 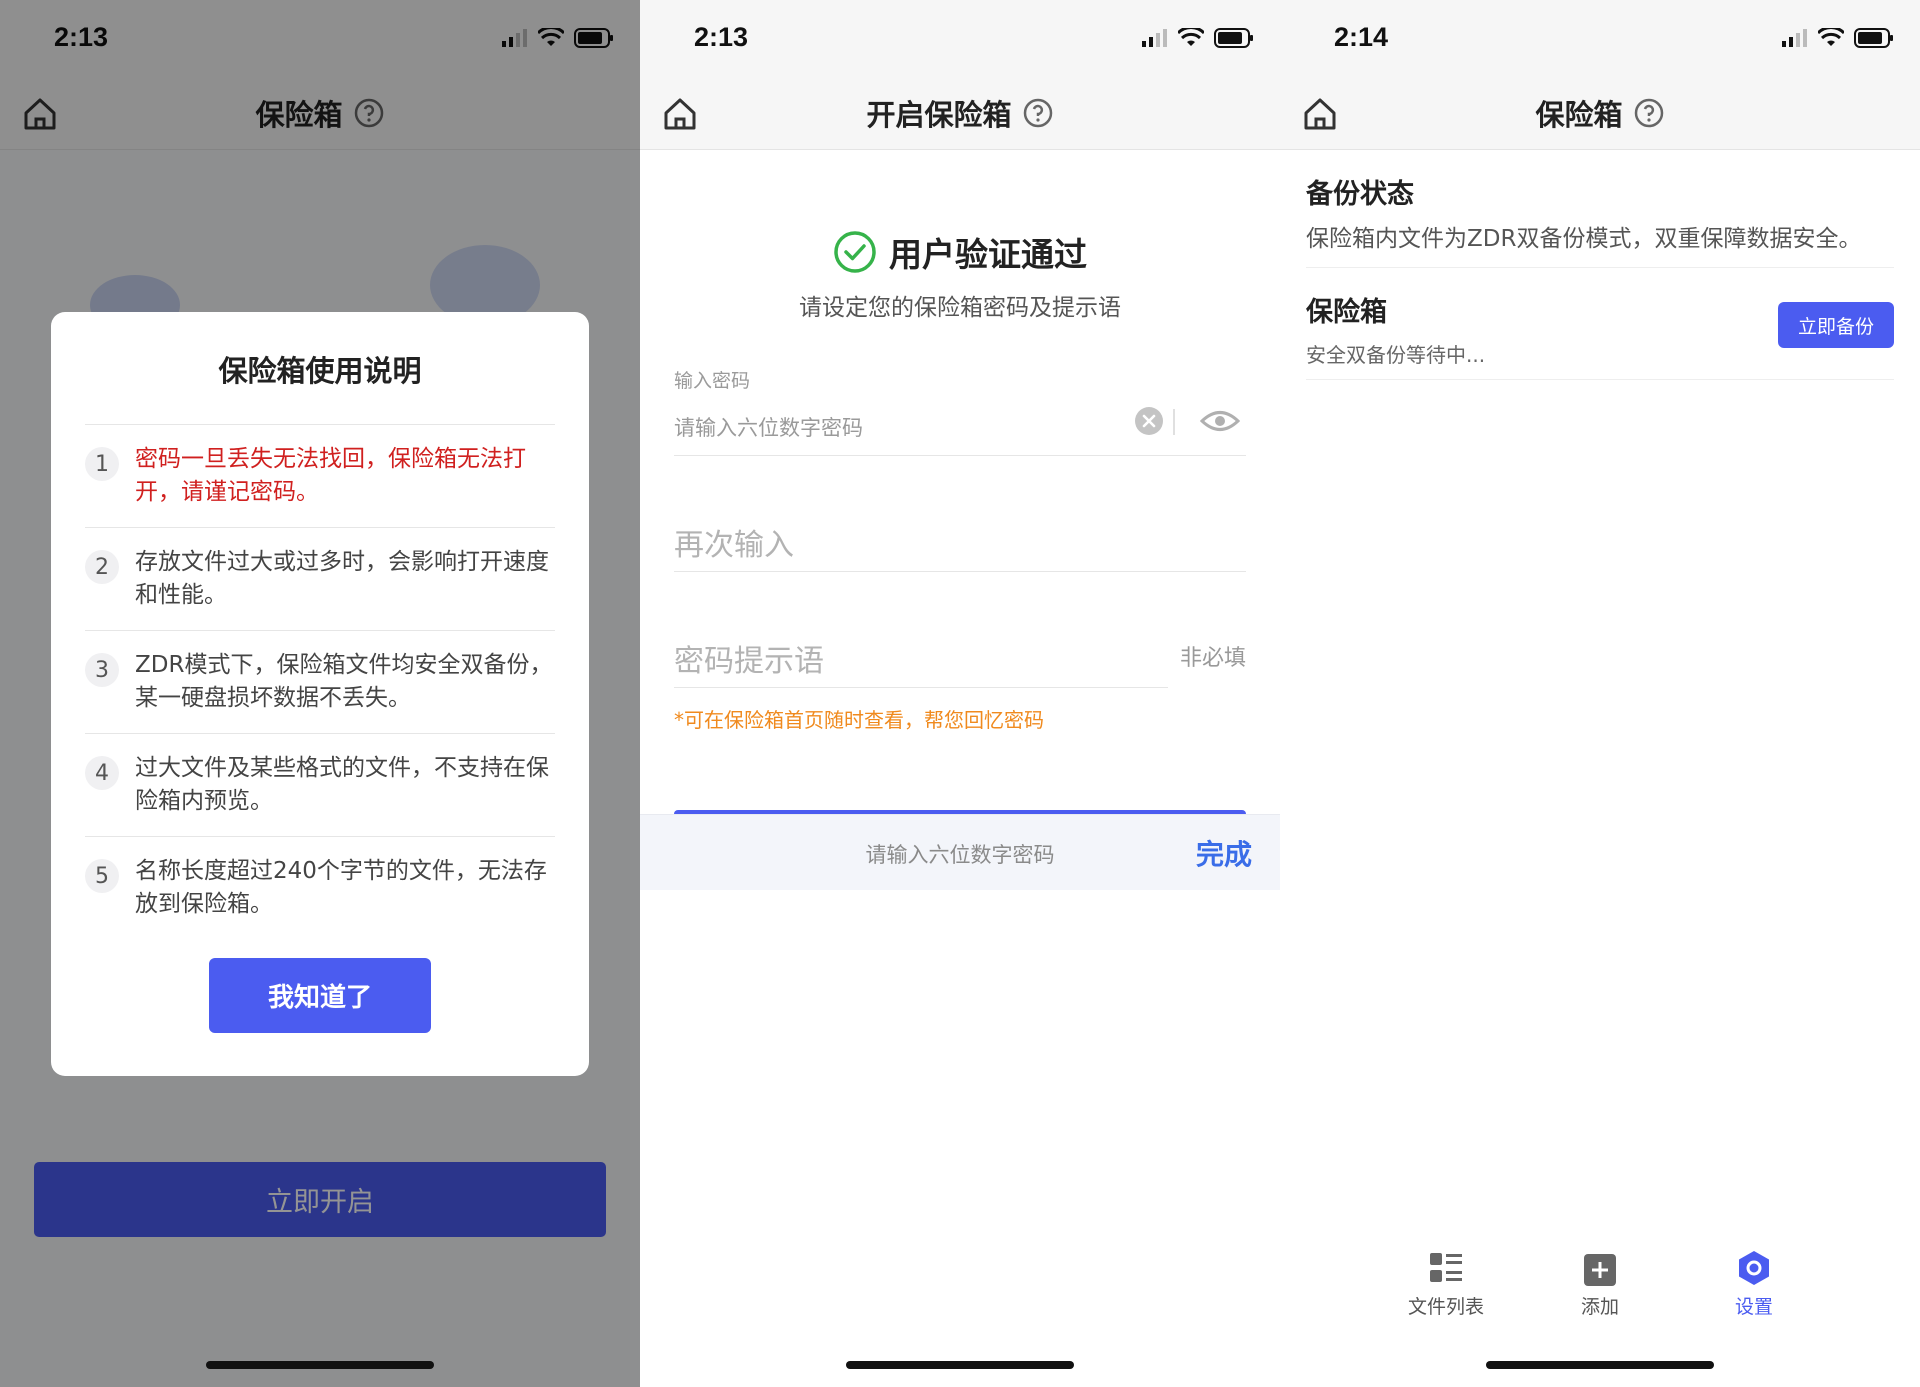 I want to click on acknowledge-button: 我知道了, so click(x=320, y=995).